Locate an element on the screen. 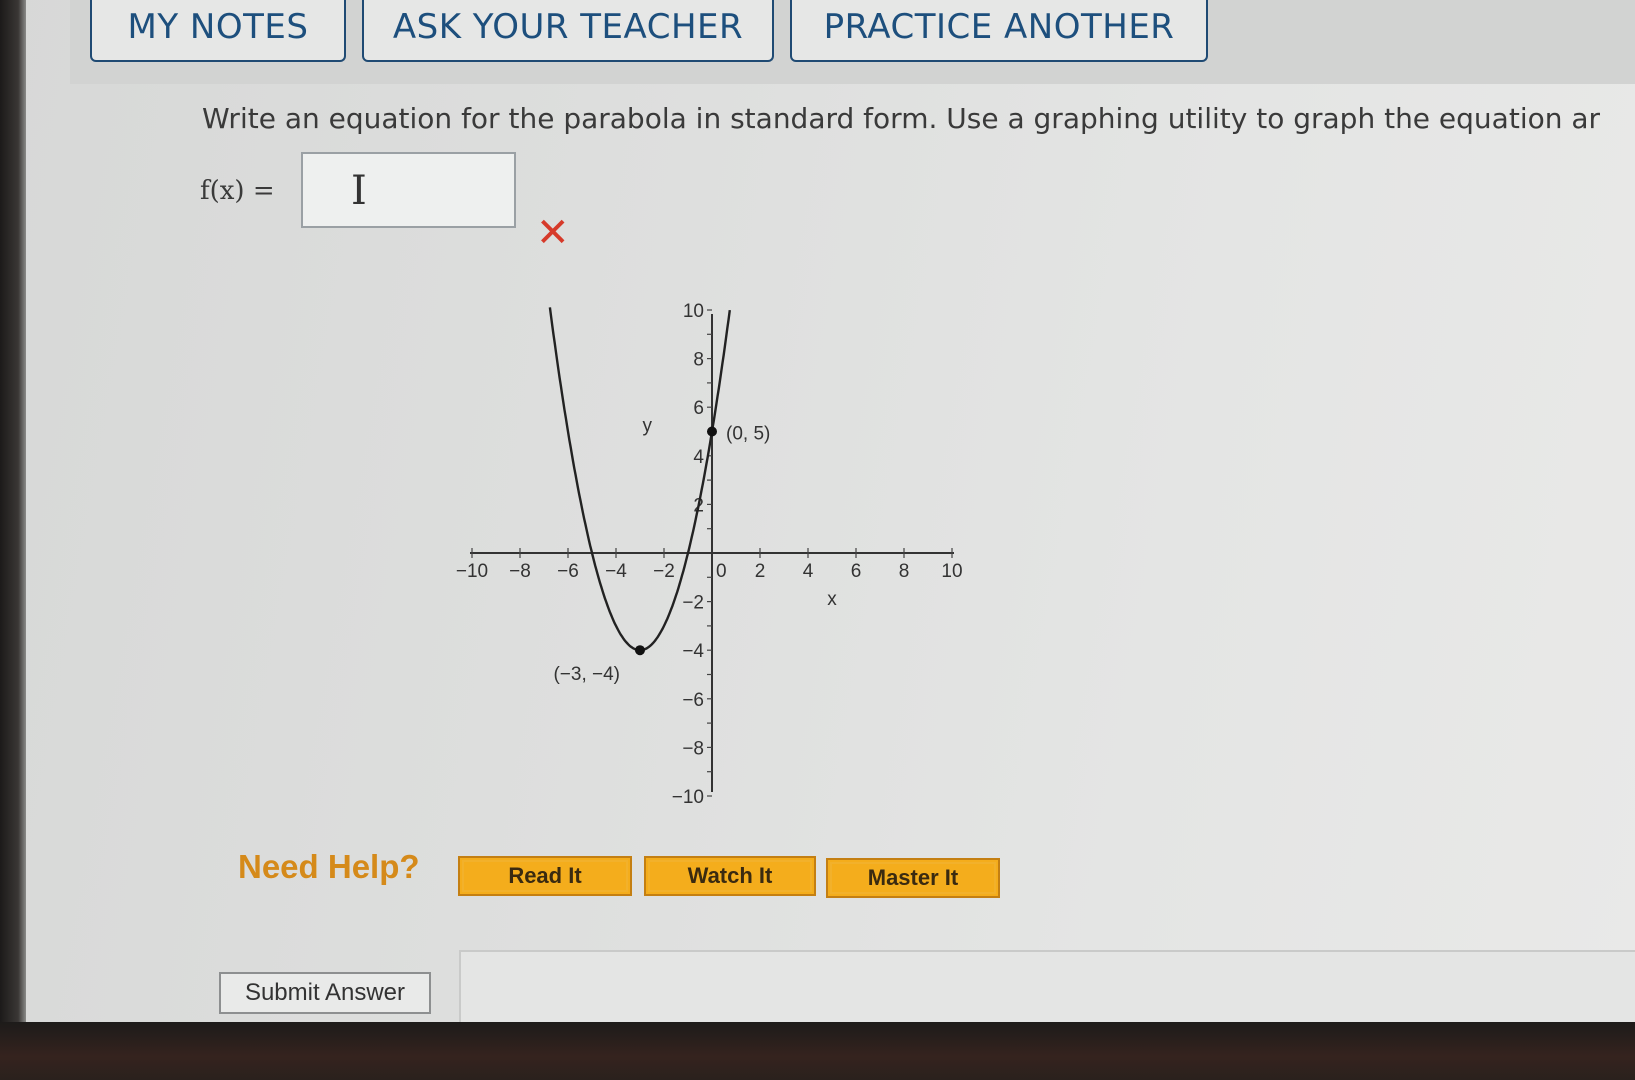 Image resolution: width=1635 pixels, height=1080 pixels. monitor-bottom-bezel is located at coordinates (817, 1051).